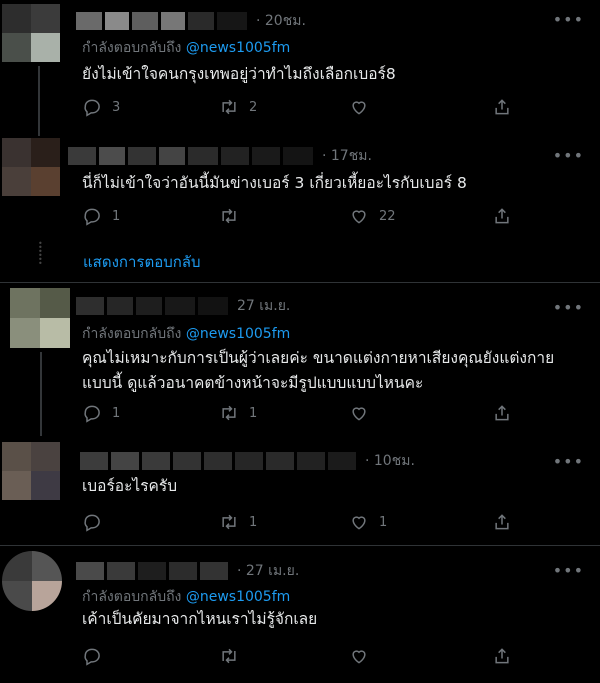 Image resolution: width=600 pixels, height=683 pixels. What do you see at coordinates (281, 21) in the screenshot?
I see `timestamp: · 20ชม.` at bounding box center [281, 21].